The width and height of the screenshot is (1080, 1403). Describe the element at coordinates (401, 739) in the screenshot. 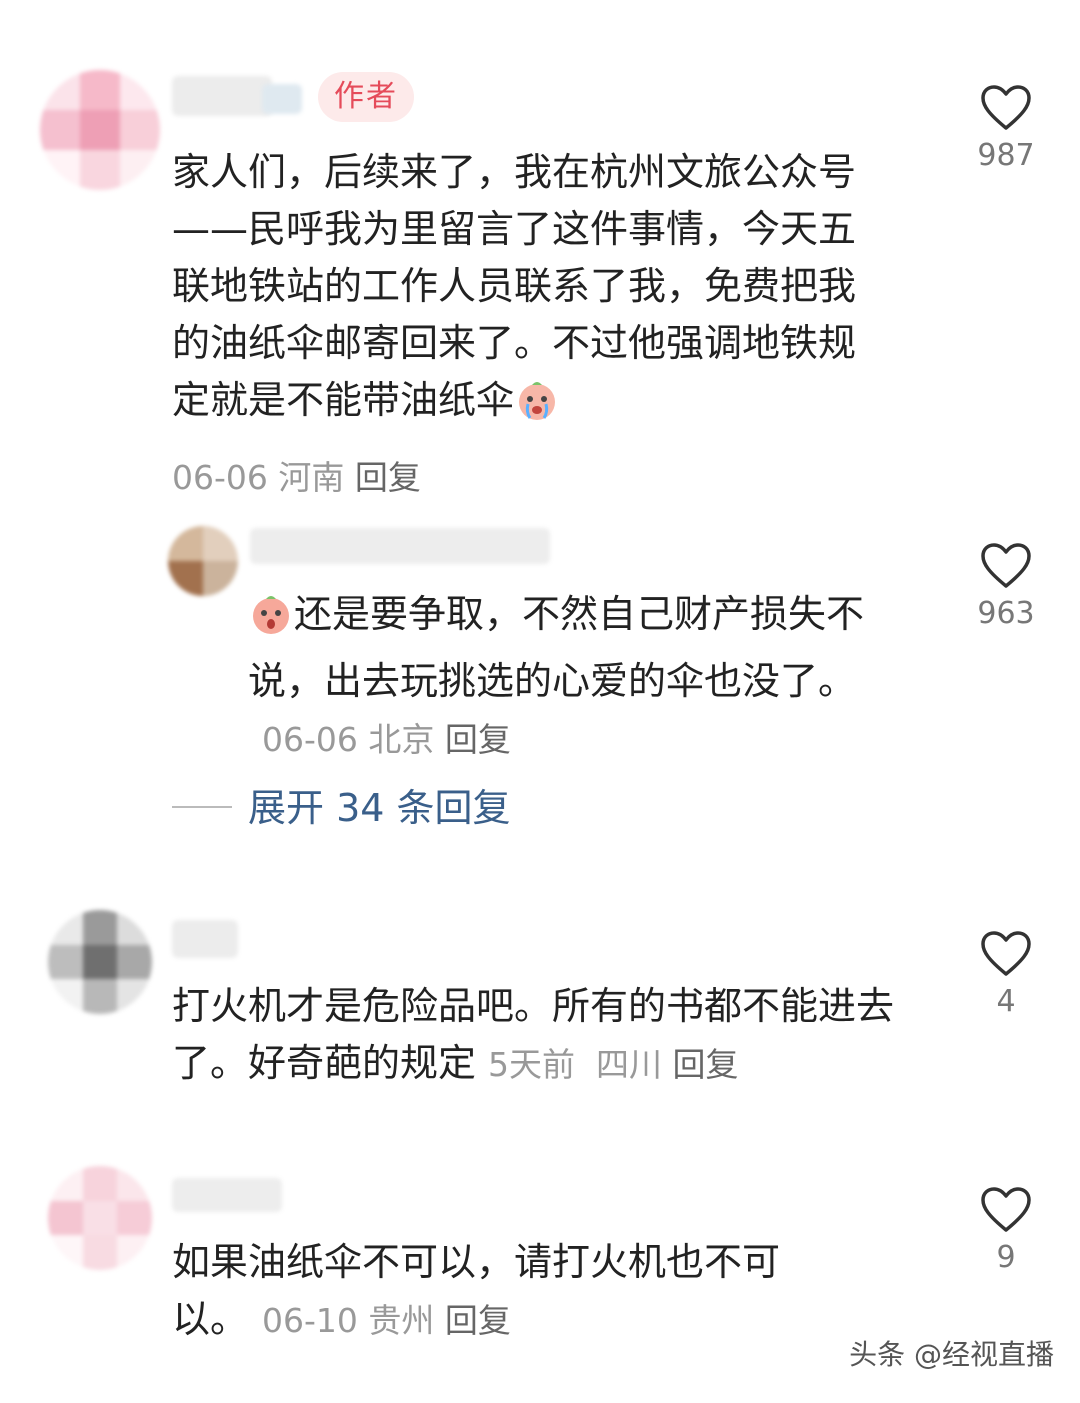

I see `comment-location: 北京` at that location.